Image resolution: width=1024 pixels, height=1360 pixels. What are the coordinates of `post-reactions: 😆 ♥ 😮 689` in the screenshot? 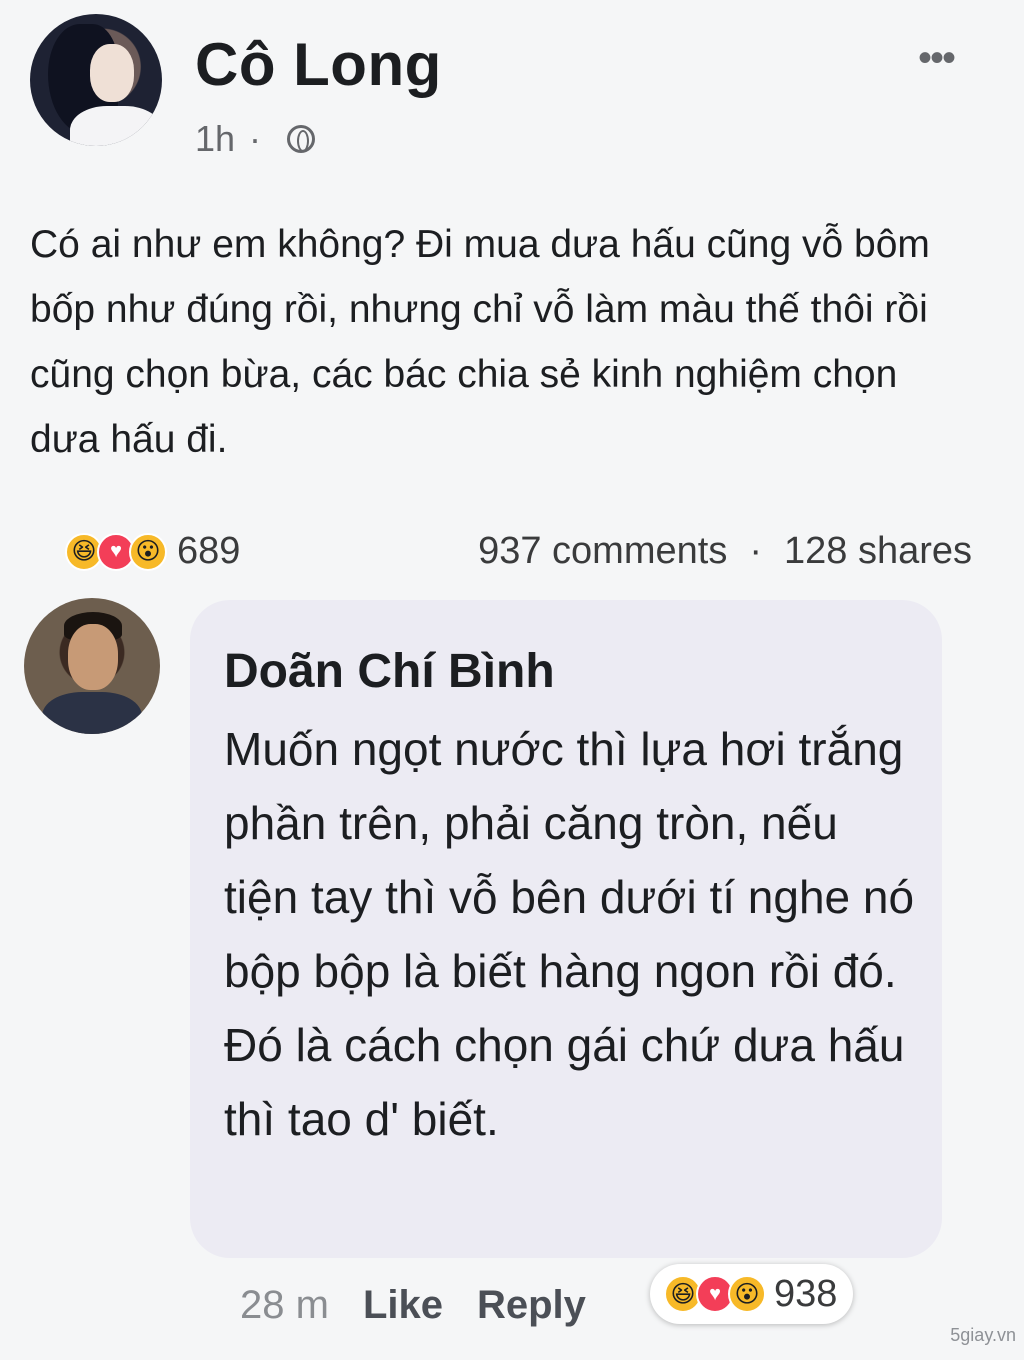 It's located at (152, 551).